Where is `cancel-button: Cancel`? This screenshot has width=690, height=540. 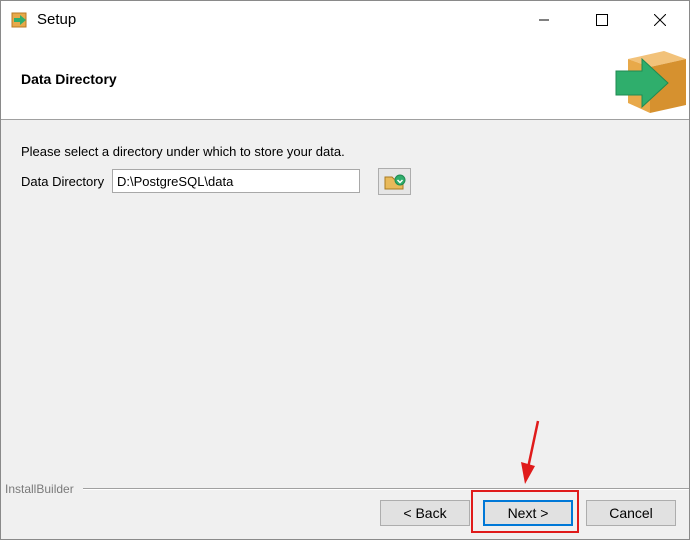
cancel-button: Cancel is located at coordinates (631, 513).